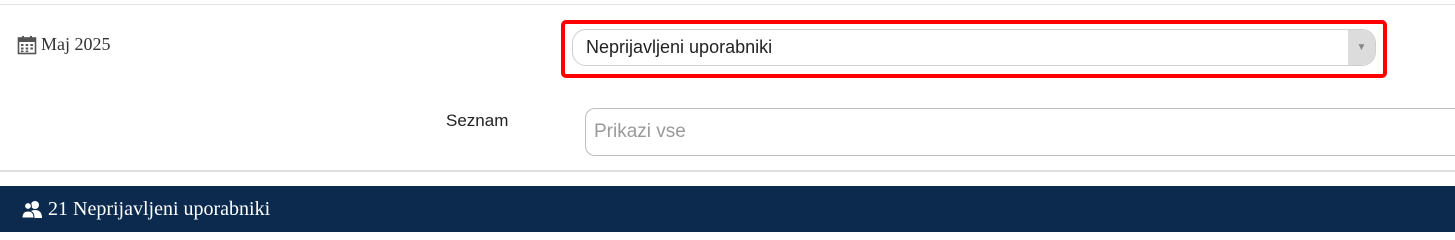 The image size is (1455, 240). What do you see at coordinates (679, 47) in the screenshot?
I see `user-status-select-value: Neprijavljeni uporabniki` at bounding box center [679, 47].